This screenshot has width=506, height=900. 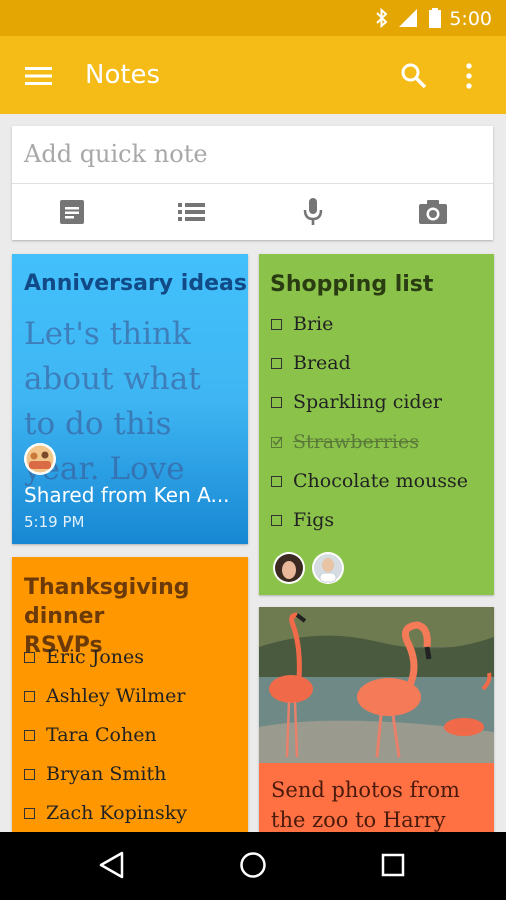 I want to click on checklist-item-checked: Strawberries, so click(x=345, y=442).